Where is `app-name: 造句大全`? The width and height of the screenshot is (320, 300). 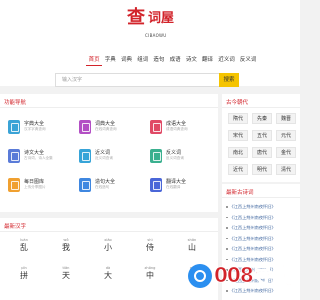
app-name: 造句大全 is located at coordinates (105, 182).